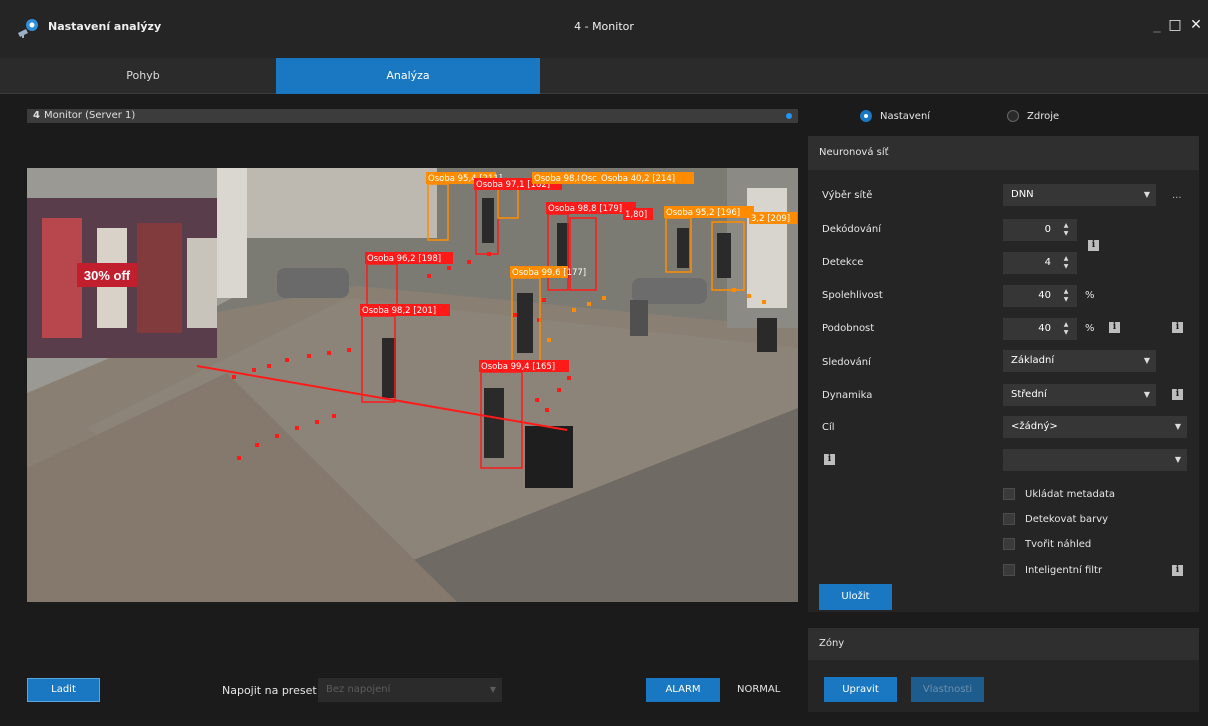 The height and width of the screenshot is (726, 1208). Describe the element at coordinates (28, 28) in the screenshot. I see `analytics-camera-icon` at that location.